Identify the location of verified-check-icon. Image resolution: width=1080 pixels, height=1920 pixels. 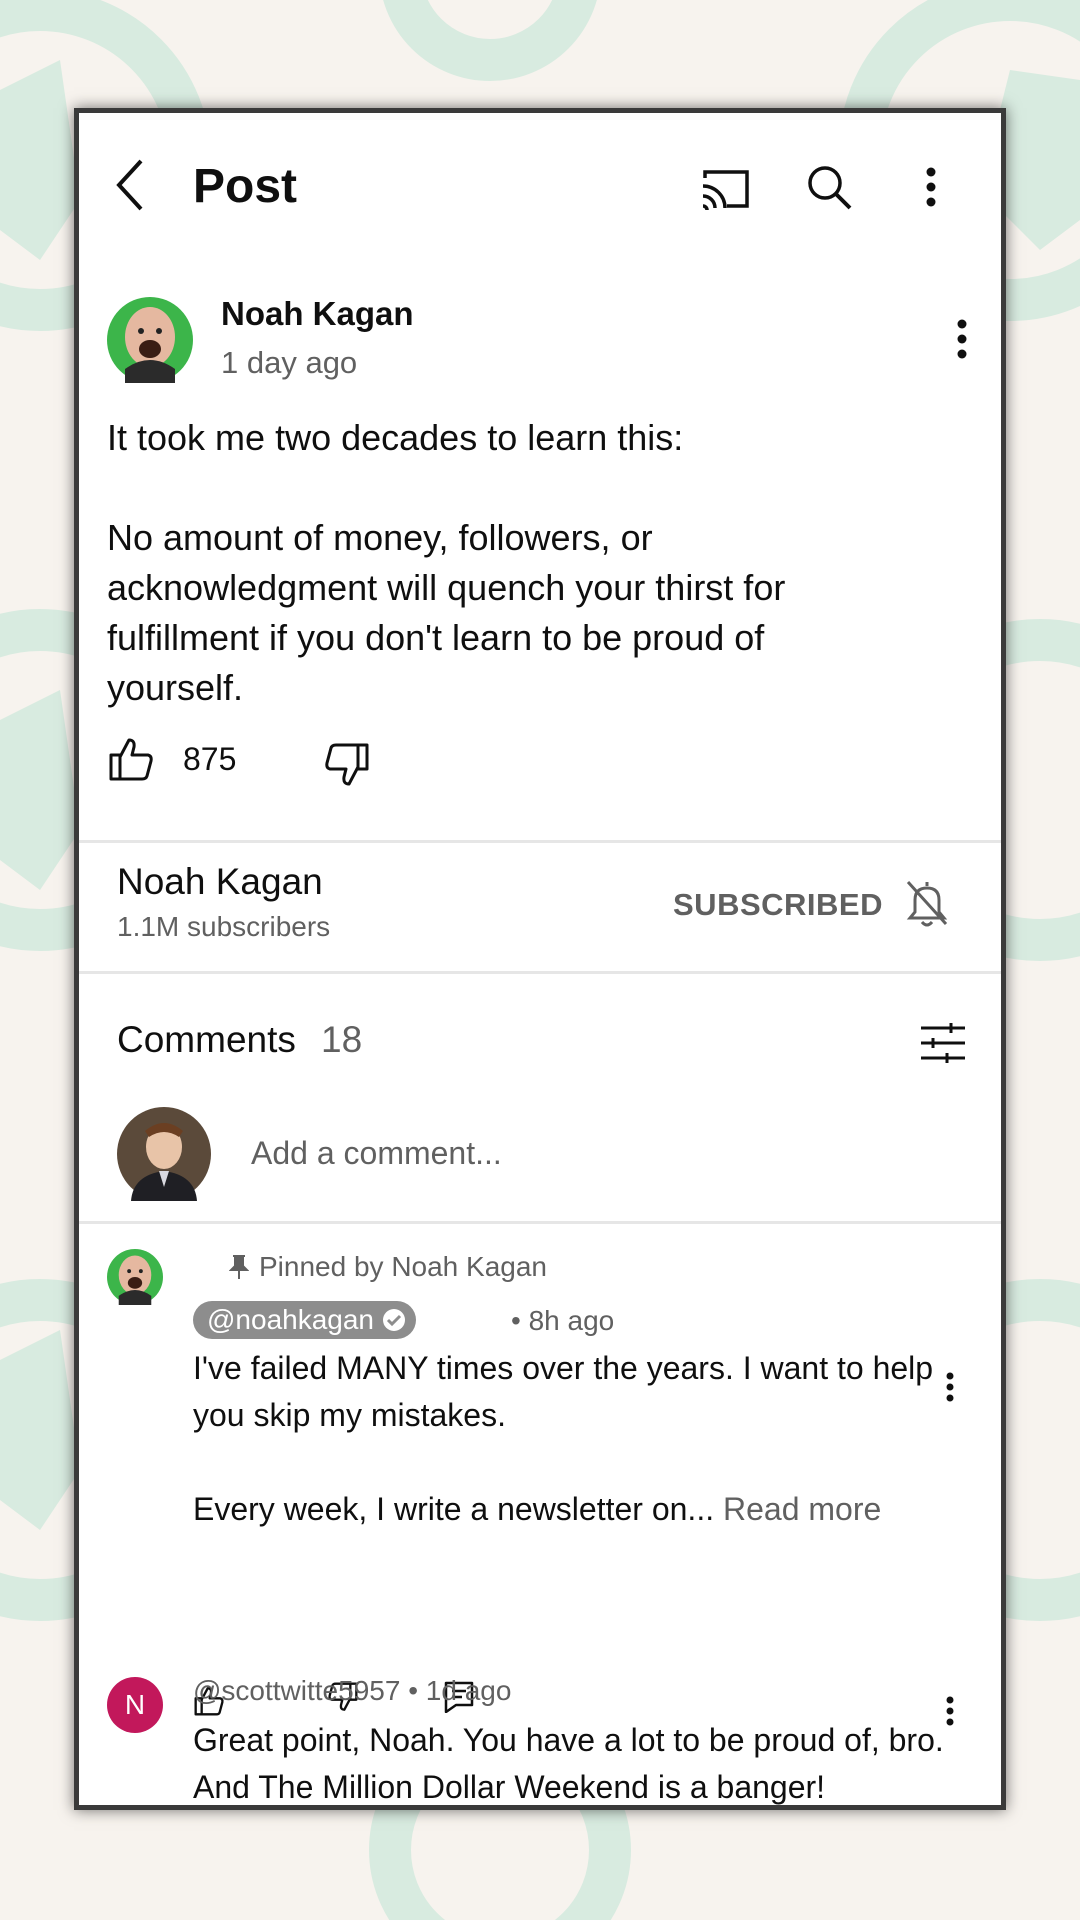
(394, 1320).